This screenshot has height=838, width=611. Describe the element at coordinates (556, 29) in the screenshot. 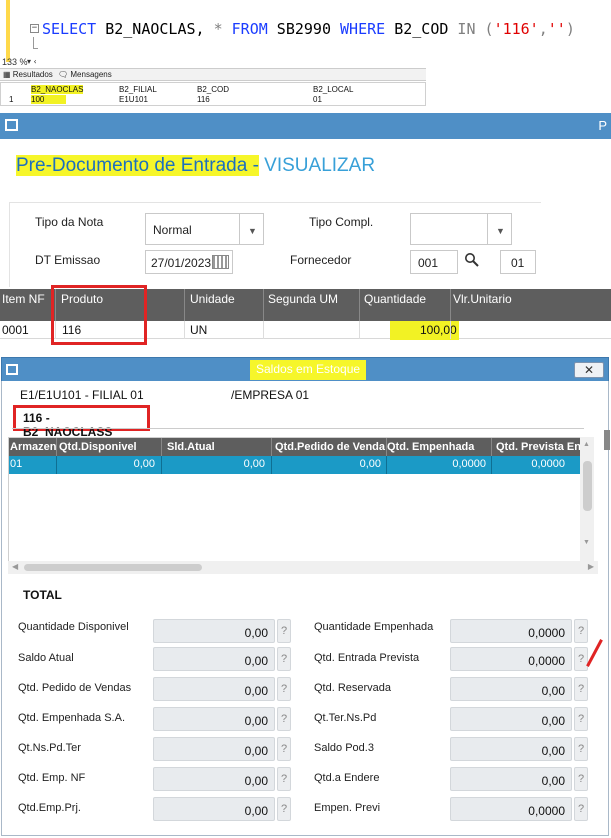

I see `sql-string: ''` at that location.